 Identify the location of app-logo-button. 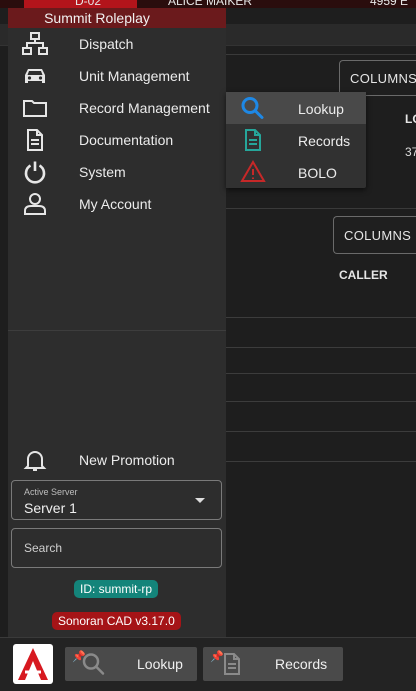
(33, 664).